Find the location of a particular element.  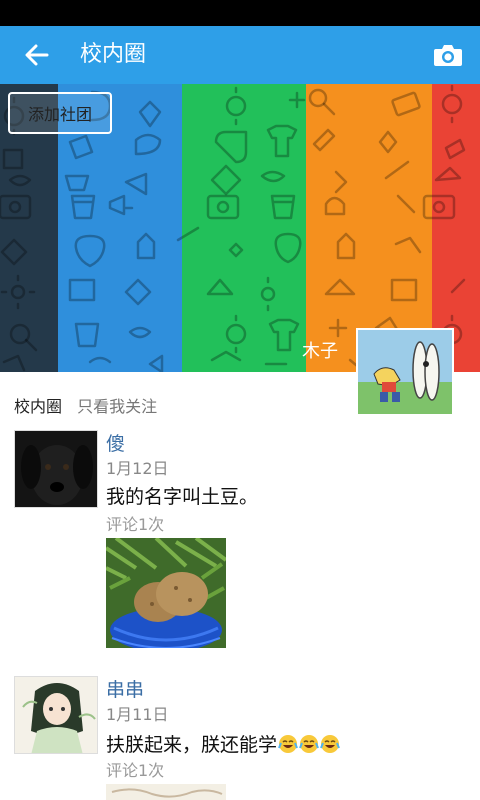

post-text: 我的名字叫土豆。 is located at coordinates (182, 497).